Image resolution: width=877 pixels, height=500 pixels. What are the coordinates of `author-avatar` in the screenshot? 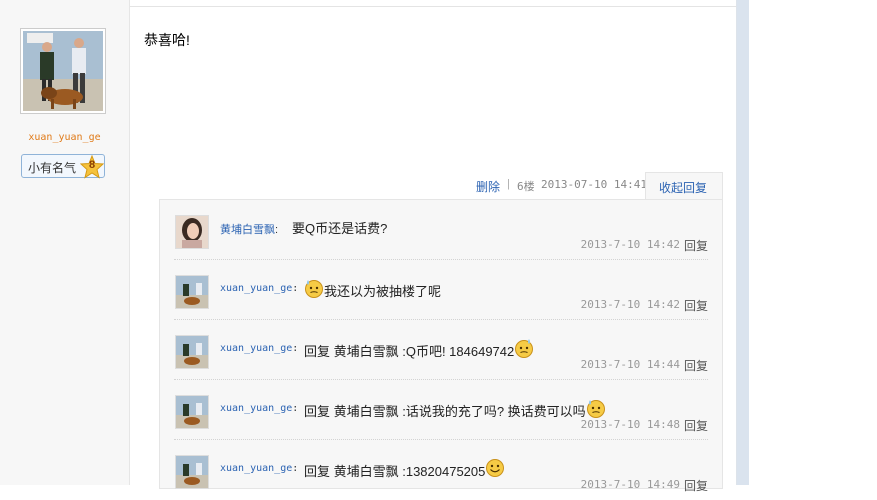 It's located at (63, 71).